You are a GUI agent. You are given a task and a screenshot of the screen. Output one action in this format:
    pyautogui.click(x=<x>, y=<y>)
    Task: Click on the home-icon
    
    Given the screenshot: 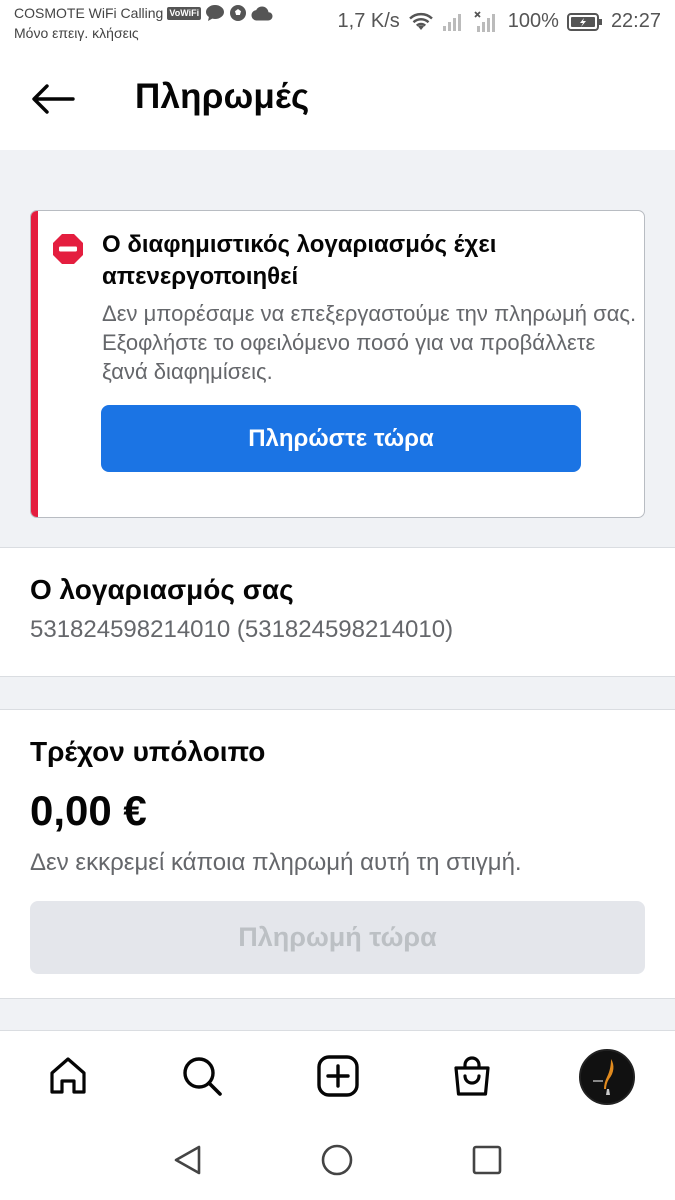 What is the action you would take?
    pyautogui.click(x=68, y=1075)
    